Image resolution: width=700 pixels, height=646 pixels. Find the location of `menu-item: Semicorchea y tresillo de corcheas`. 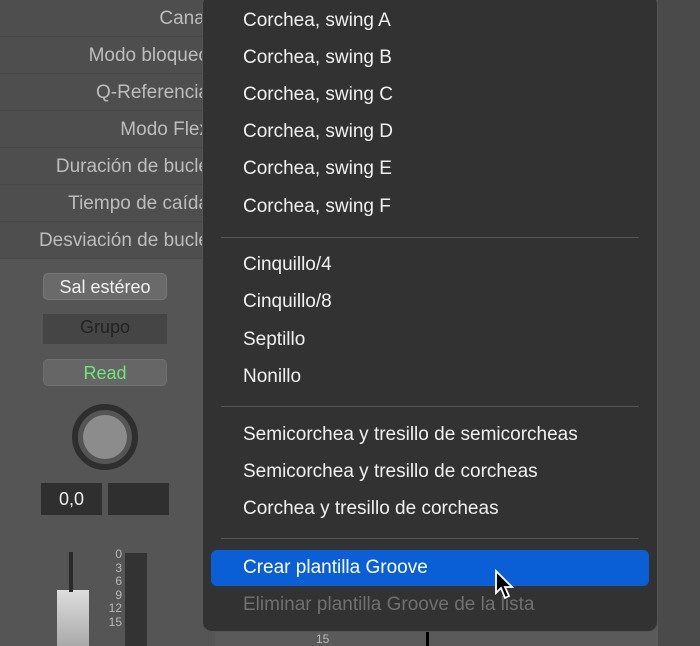

menu-item: Semicorchea y tresillo de corcheas is located at coordinates (430, 472).